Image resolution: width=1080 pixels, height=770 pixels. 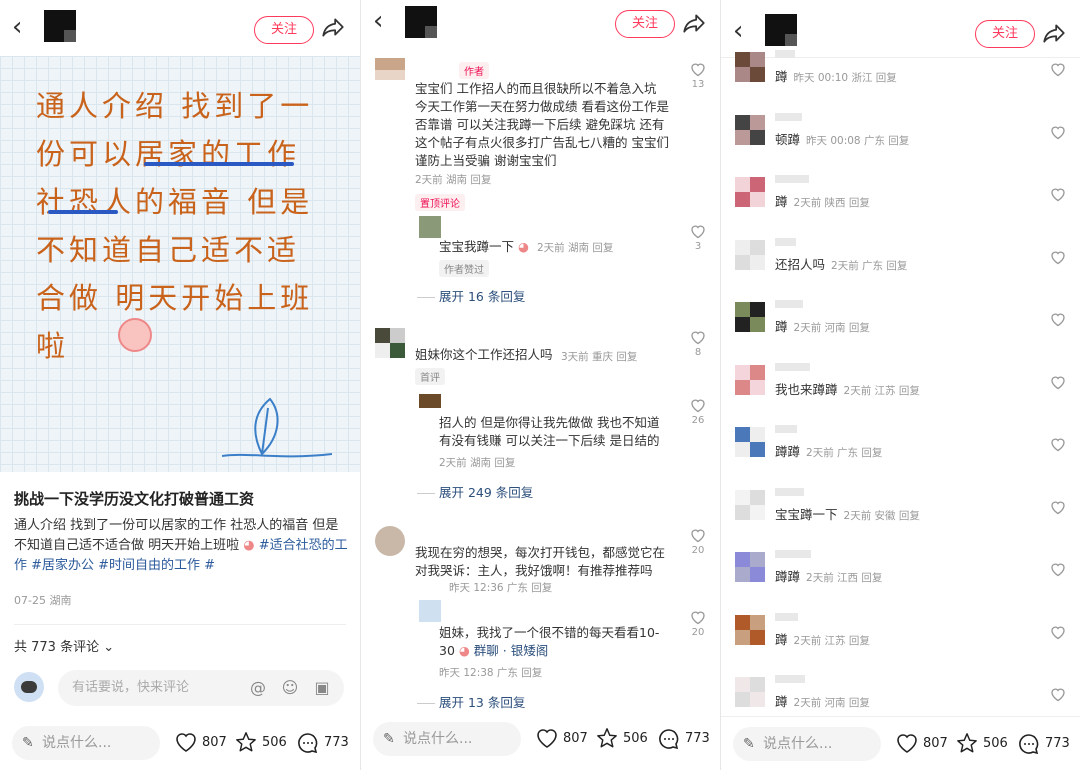 I want to click on image-icon: ▣, so click(x=322, y=688).